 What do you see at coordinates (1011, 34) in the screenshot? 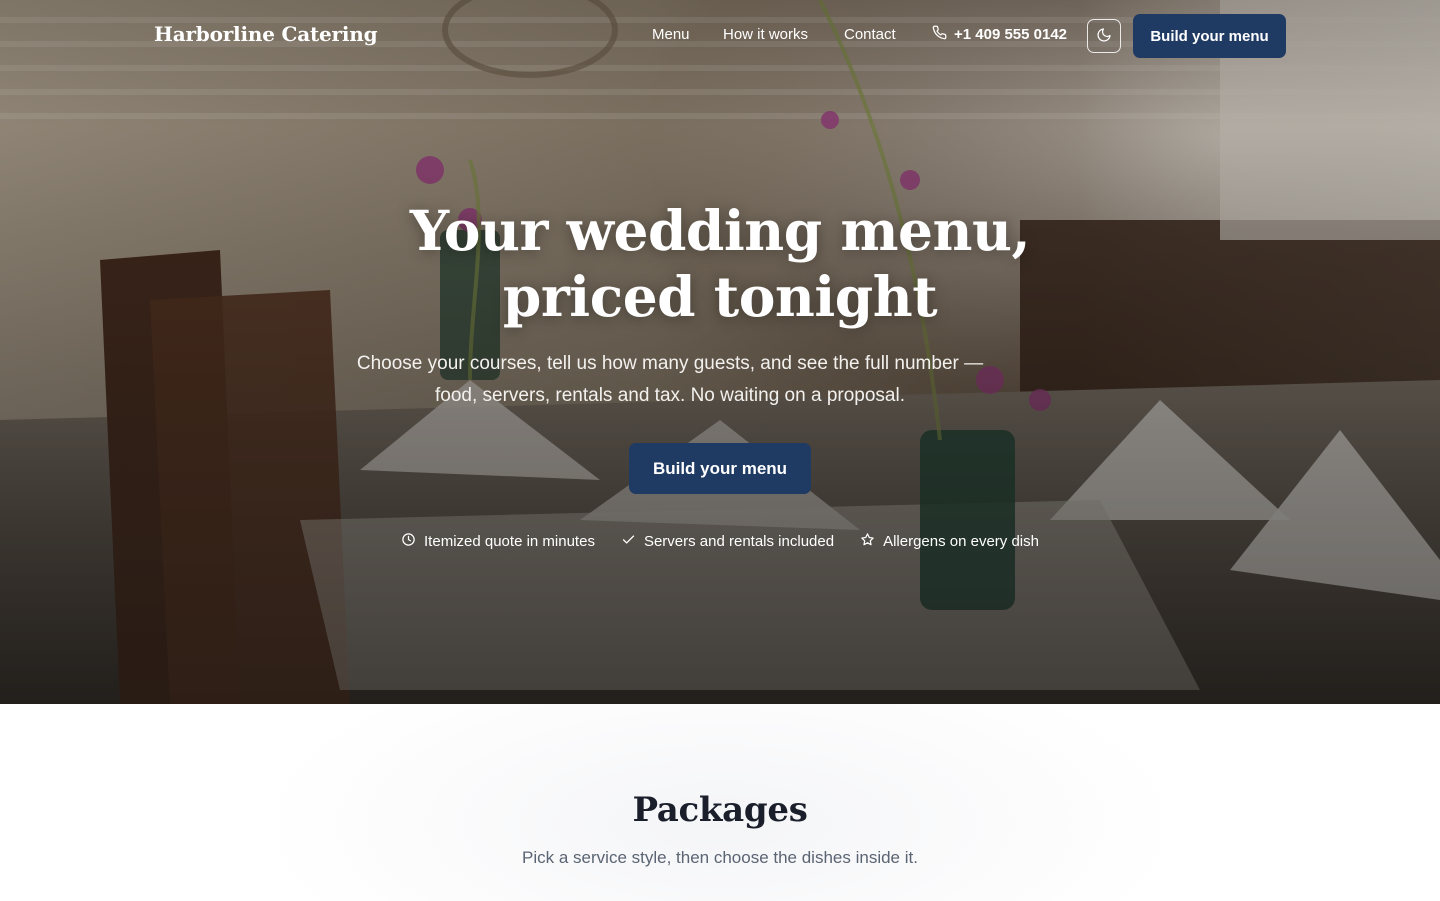
I see `phone-number: +1 409 555 0142` at bounding box center [1011, 34].